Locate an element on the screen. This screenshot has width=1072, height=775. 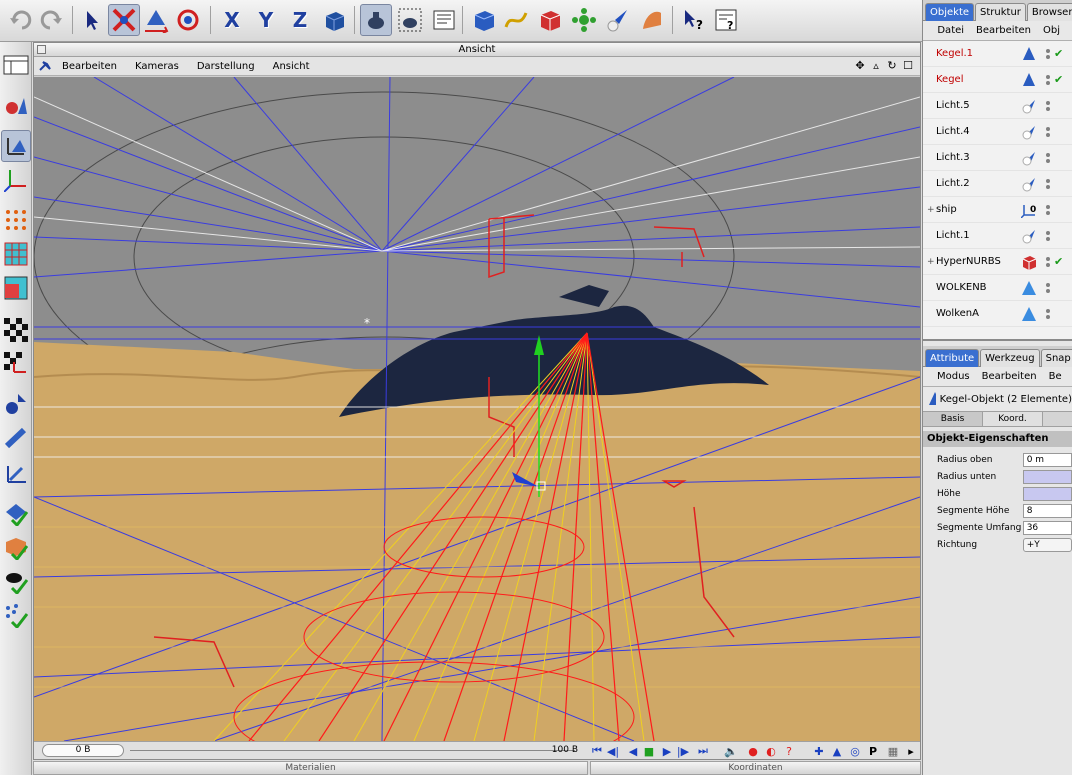
object-row: + HyperNURBS ✔ is located at coordinates (997, 262).